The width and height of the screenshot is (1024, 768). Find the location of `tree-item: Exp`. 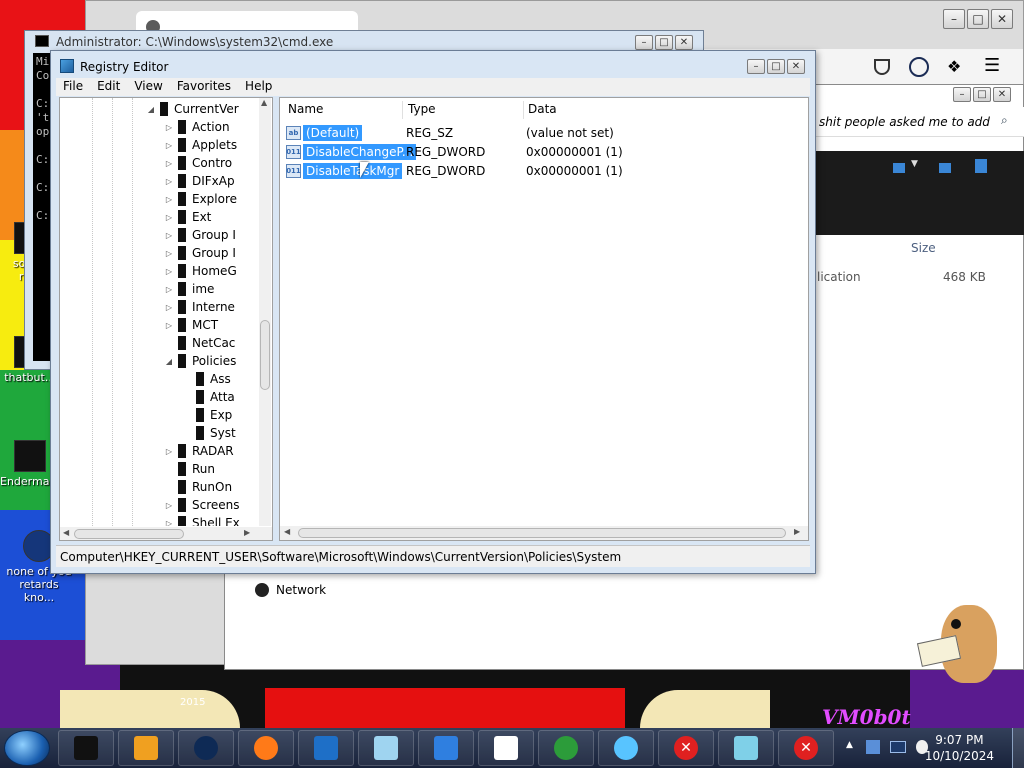

tree-item: Exp is located at coordinates (207, 415).